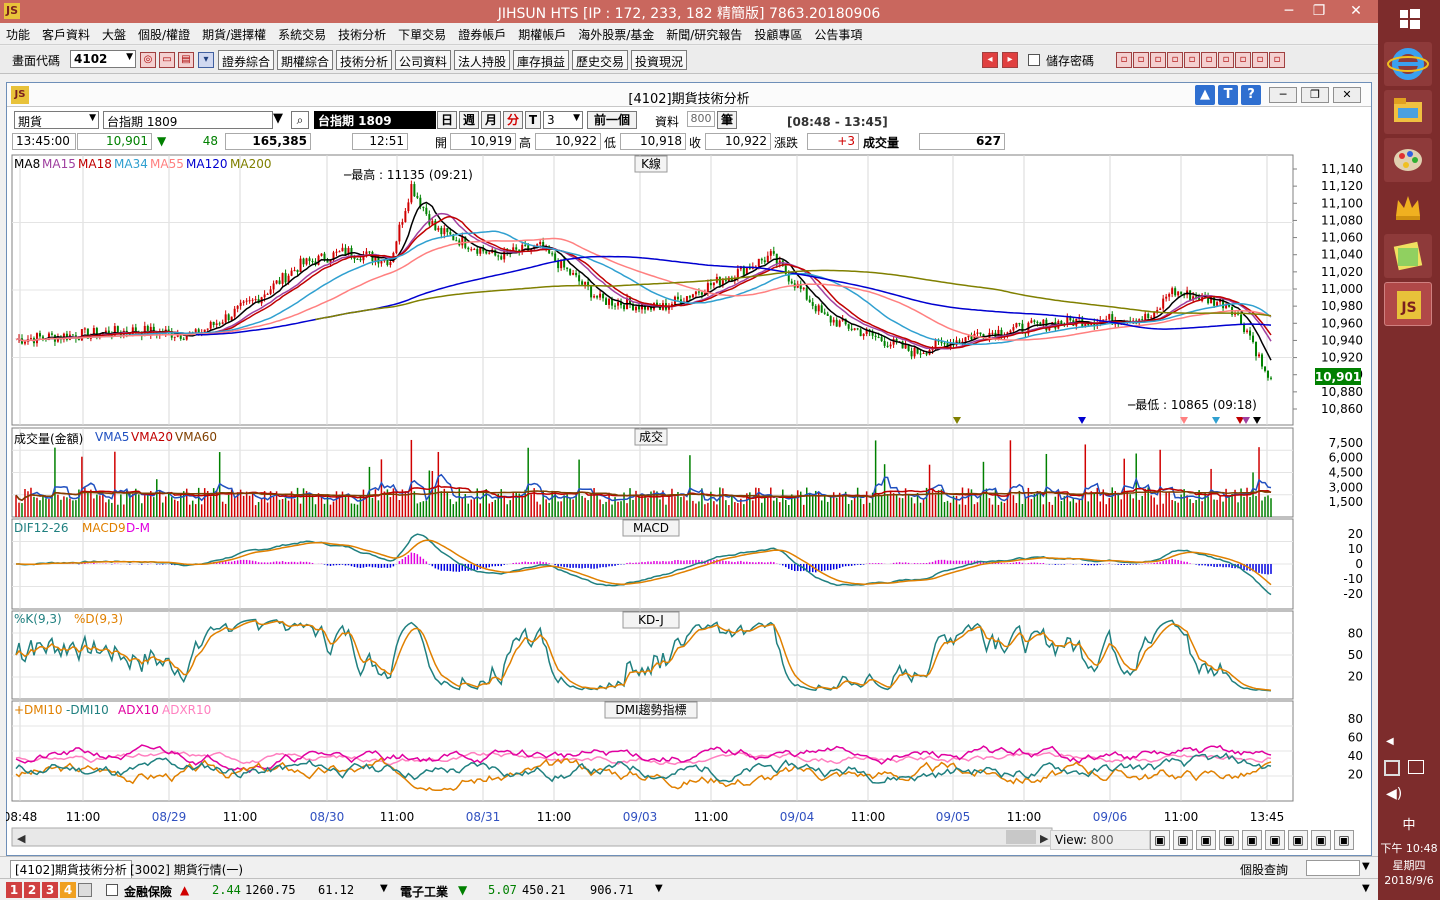 This screenshot has height=900, width=1440. I want to click on horizontal-scrollbar, so click(532, 837).